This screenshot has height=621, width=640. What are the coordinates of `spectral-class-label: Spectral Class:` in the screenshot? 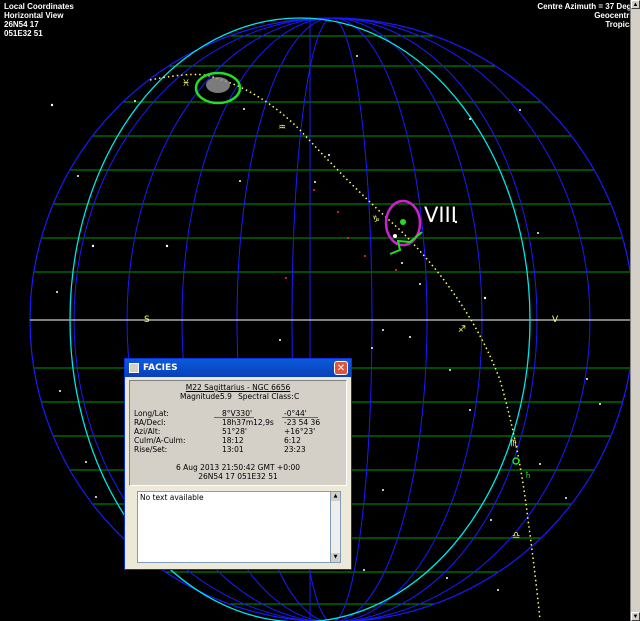 It's located at (266, 396).